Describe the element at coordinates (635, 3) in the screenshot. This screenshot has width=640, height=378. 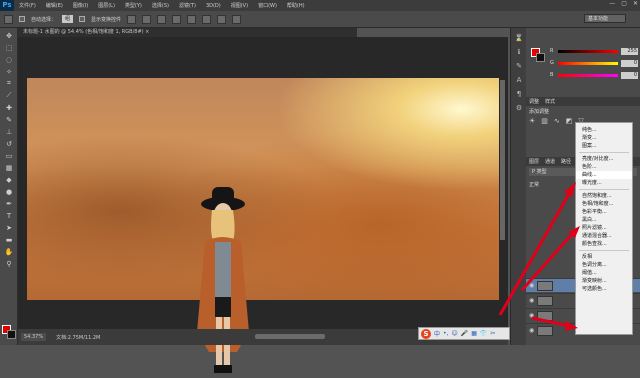
I see `close-button: ✕` at that location.